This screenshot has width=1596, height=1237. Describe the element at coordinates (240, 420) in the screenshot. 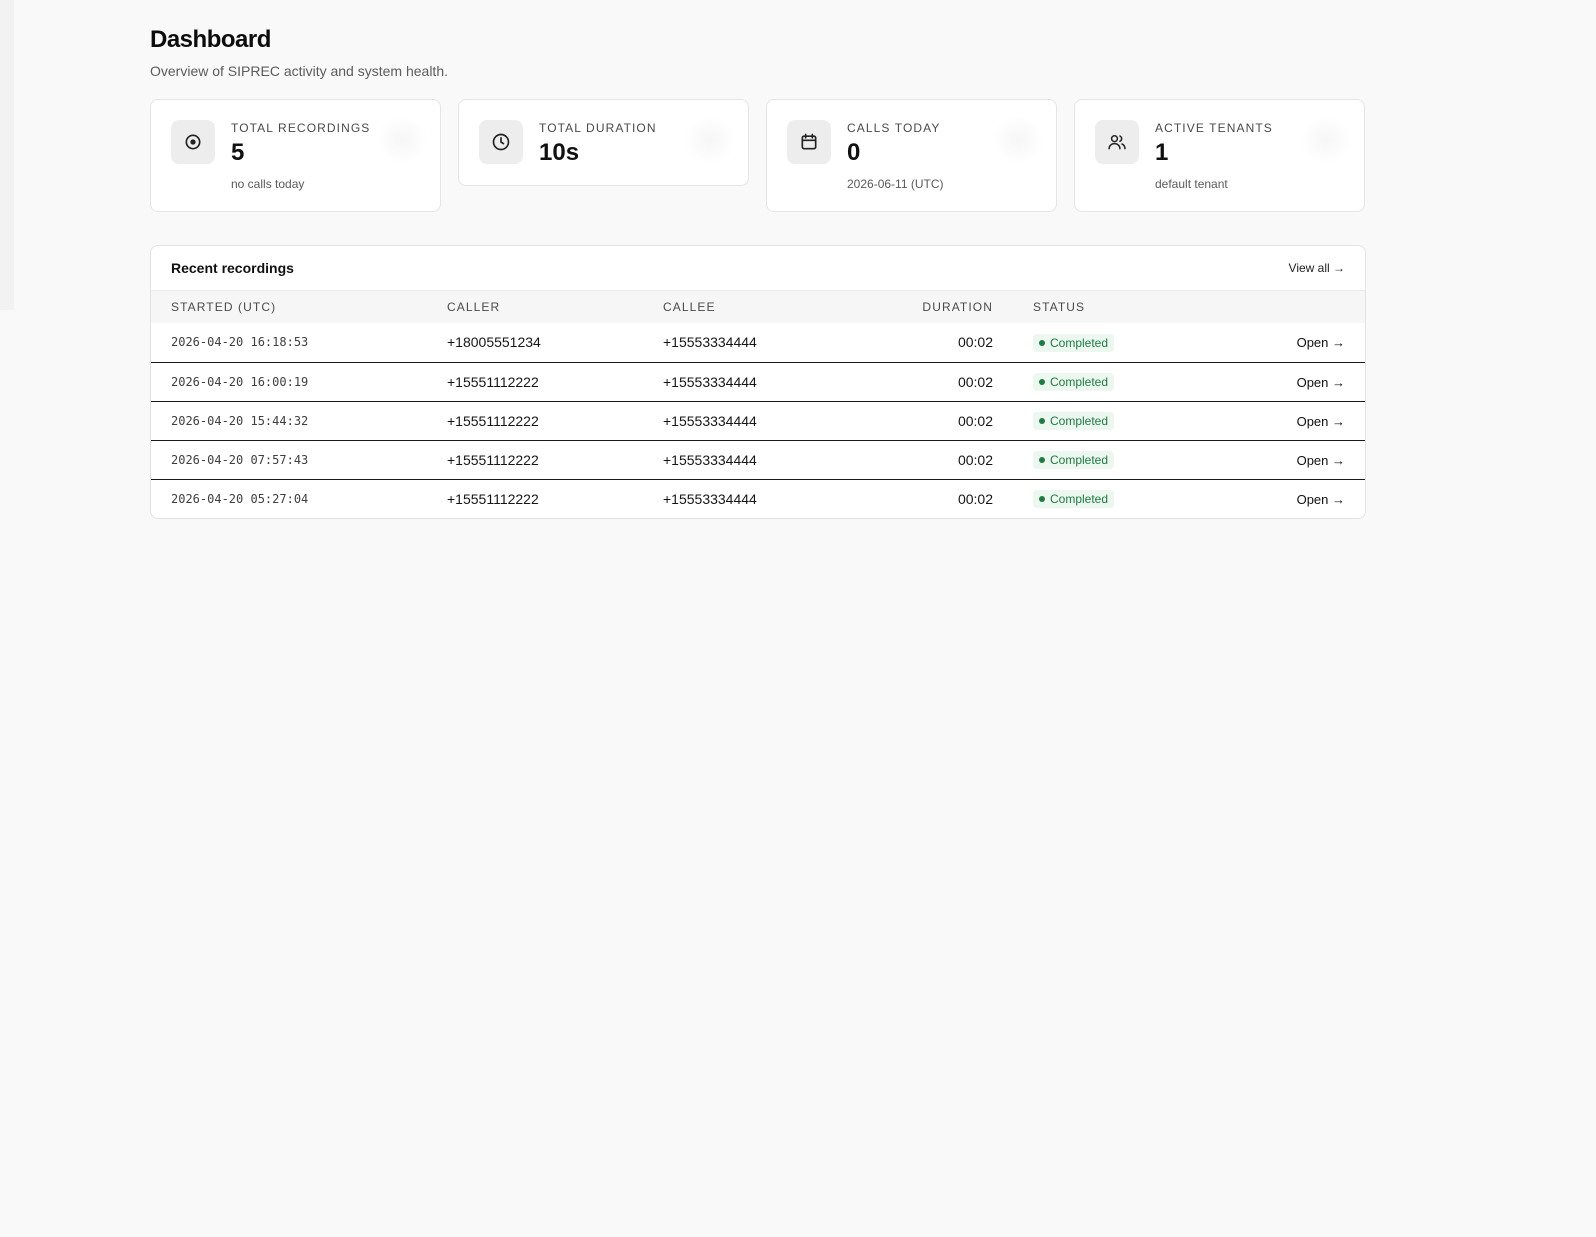

I see `cell-started: 2026-04-20 15:44:32` at that location.